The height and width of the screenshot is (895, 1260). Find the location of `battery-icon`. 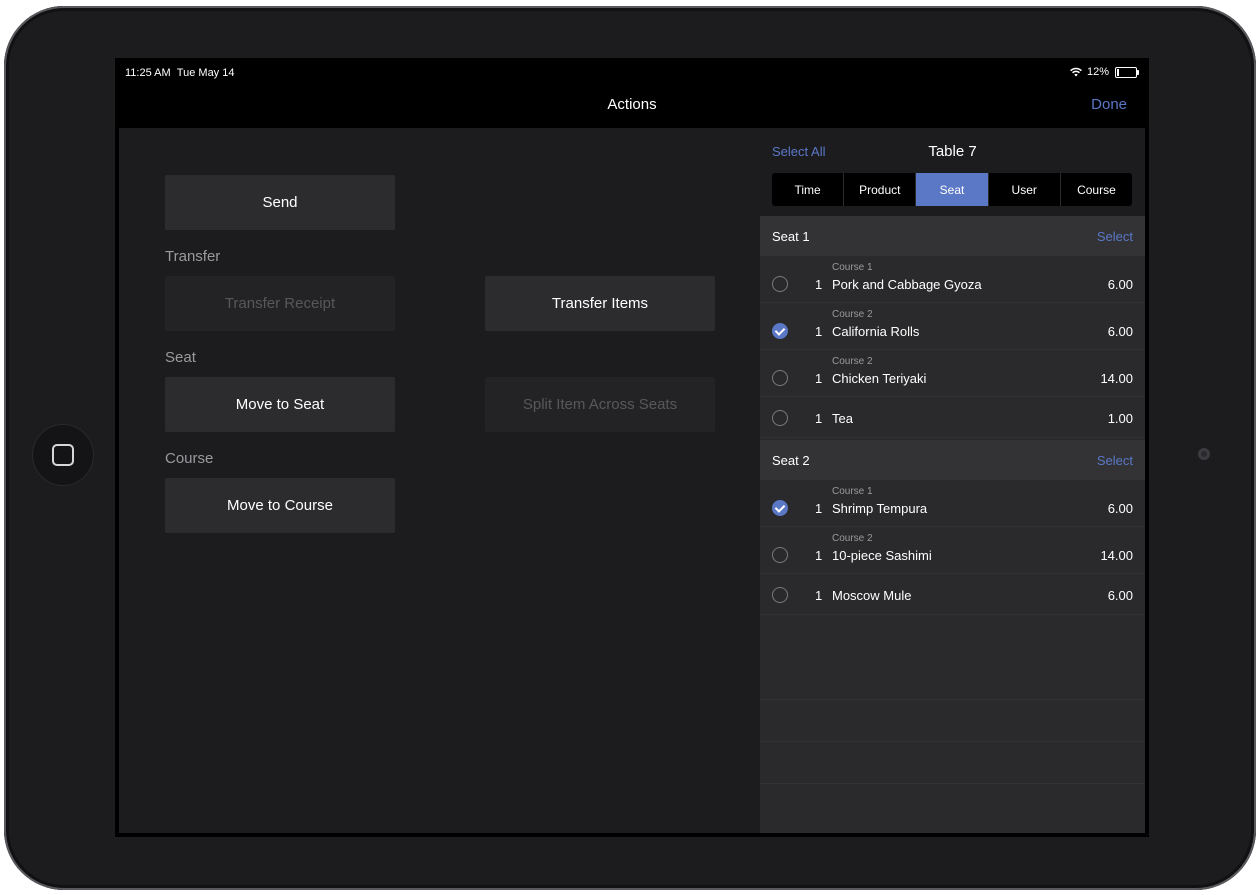

battery-icon is located at coordinates (1127, 72).